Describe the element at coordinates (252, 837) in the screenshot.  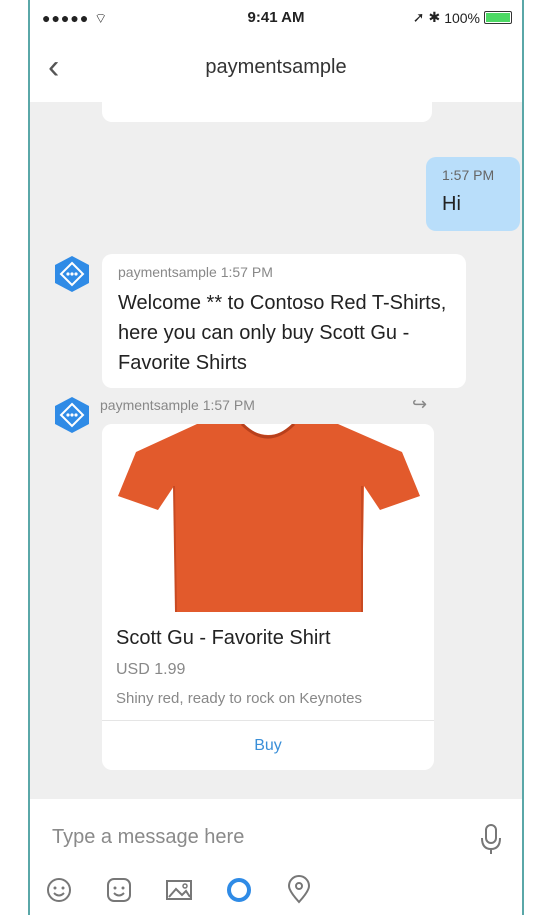
I see `message-input` at that location.